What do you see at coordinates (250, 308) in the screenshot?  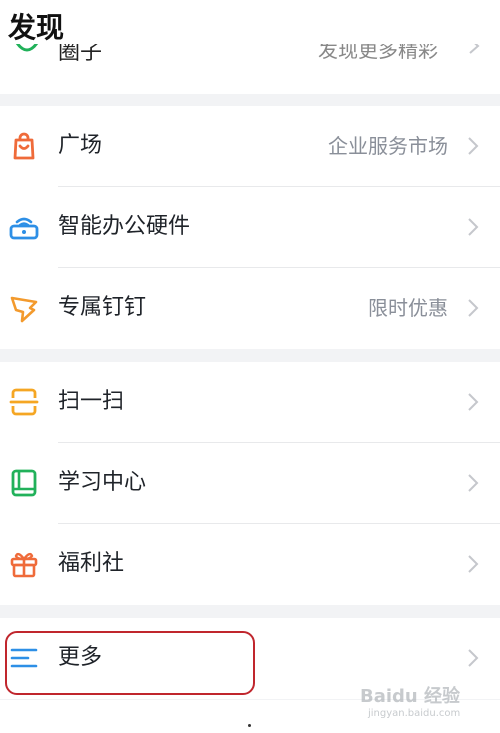 I see `list-item-exclusive-dingtalk: 专属钉钉 限时优惠` at bounding box center [250, 308].